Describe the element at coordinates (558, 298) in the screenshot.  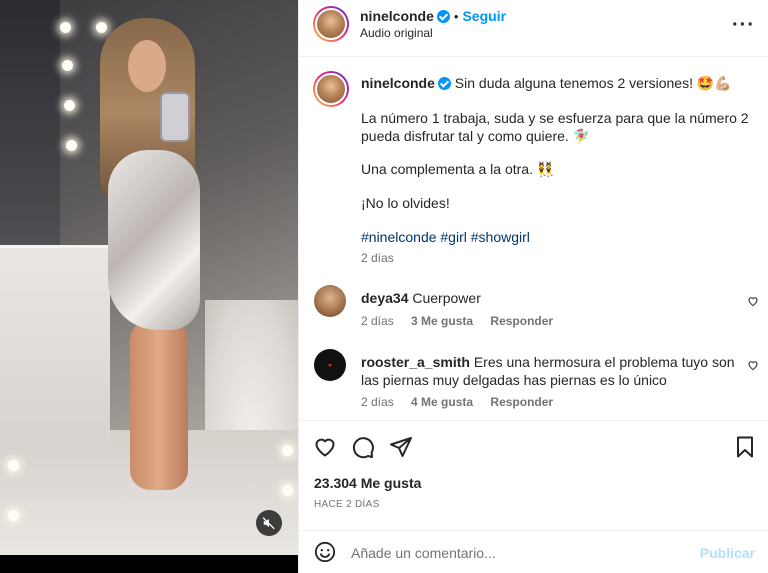
I see `comment-body: deya34 Cuerpower` at that location.